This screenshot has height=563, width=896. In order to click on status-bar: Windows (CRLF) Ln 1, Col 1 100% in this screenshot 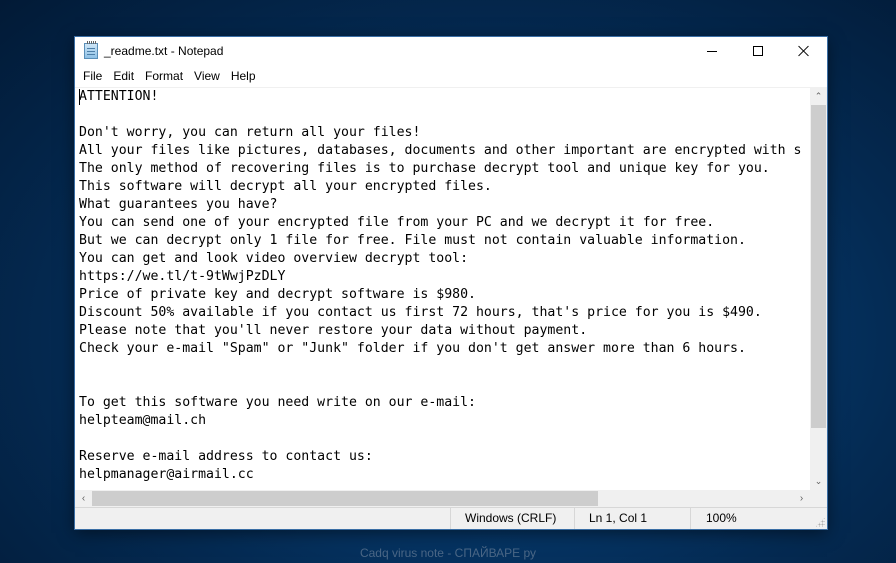, I will do `click(451, 518)`.